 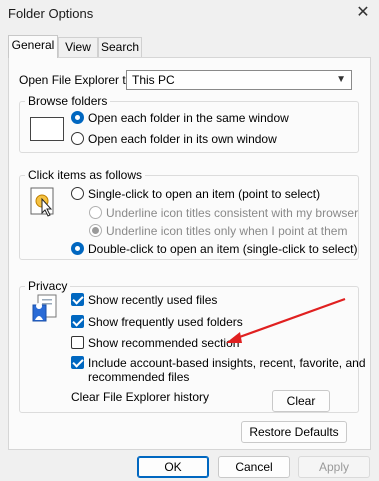 I want to click on privacy-icon, so click(x=44, y=308).